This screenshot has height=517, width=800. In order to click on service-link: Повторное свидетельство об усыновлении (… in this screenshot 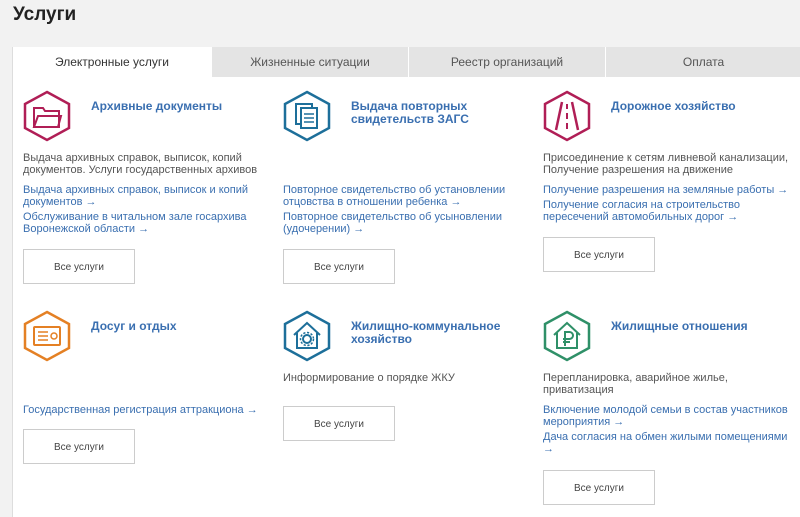, I will do `click(410, 223)`.